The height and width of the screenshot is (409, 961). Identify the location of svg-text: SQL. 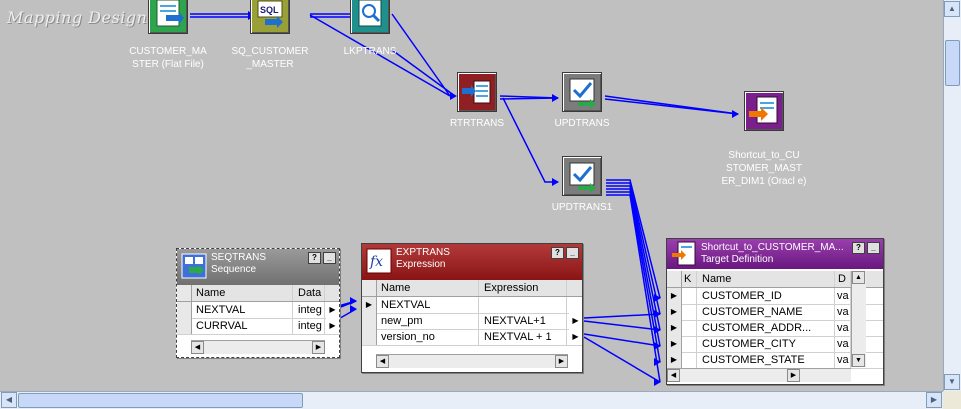
(269, 10).